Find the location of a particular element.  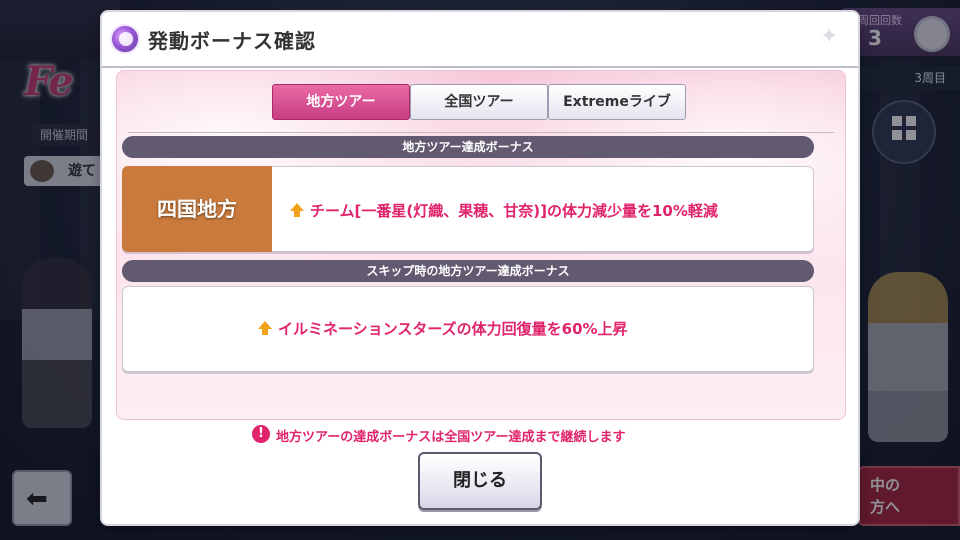

skip-bonus-line: イルミネーションスターズの体力回復量を60%上昇 is located at coordinates (443, 328).